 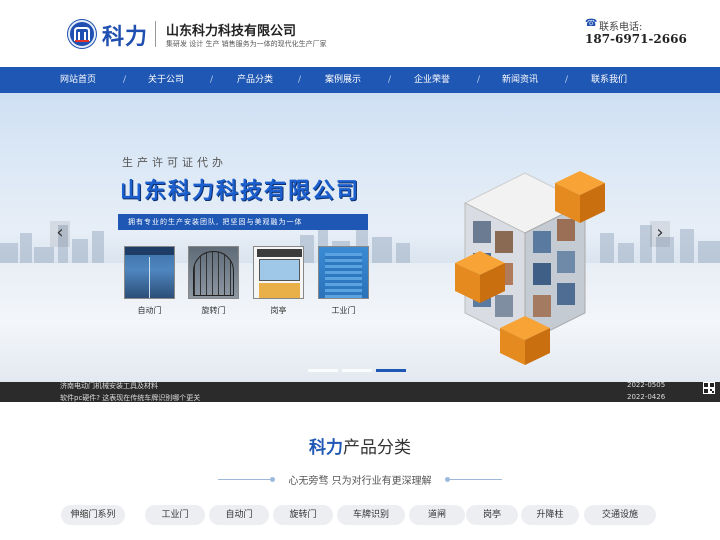 What do you see at coordinates (646, 385) in the screenshot?
I see `news-date: 2022-0505` at bounding box center [646, 385].